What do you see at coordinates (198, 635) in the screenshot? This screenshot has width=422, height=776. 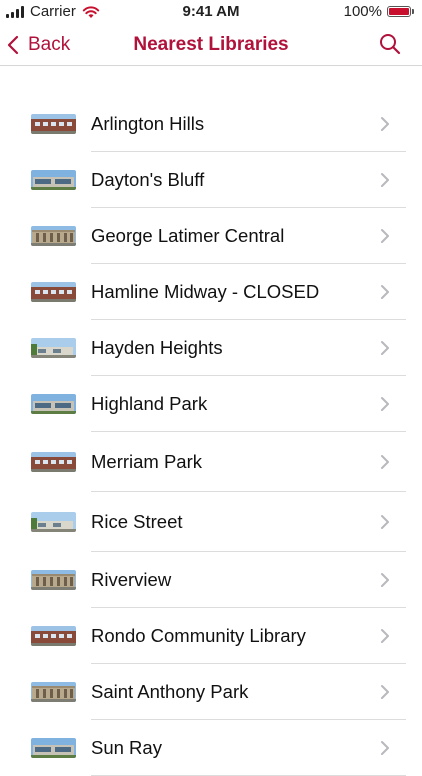 I see `library-name: Rondo Community Library` at bounding box center [198, 635].